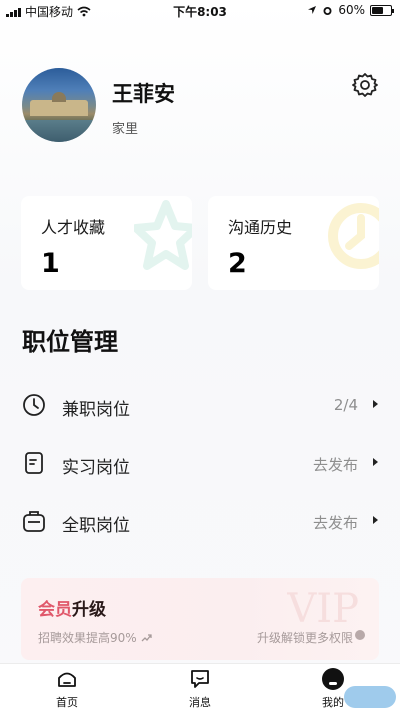  I want to click on home-icon, so click(67, 679).